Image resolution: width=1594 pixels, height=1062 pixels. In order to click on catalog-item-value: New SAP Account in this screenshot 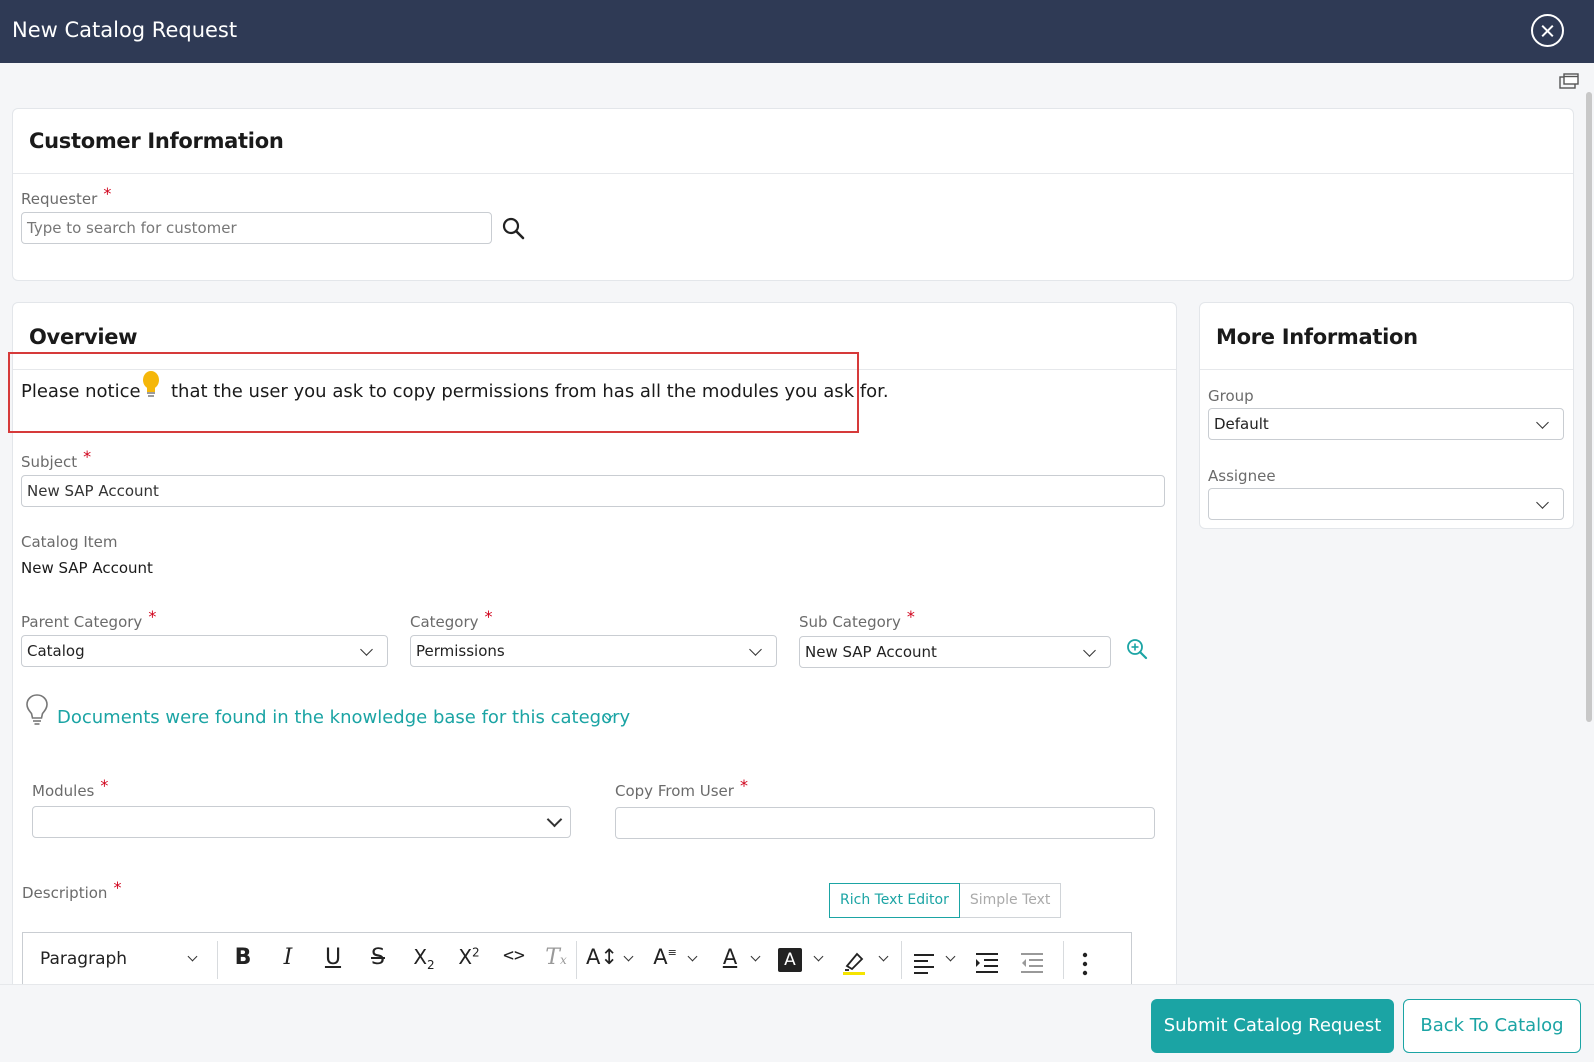, I will do `click(87, 568)`.